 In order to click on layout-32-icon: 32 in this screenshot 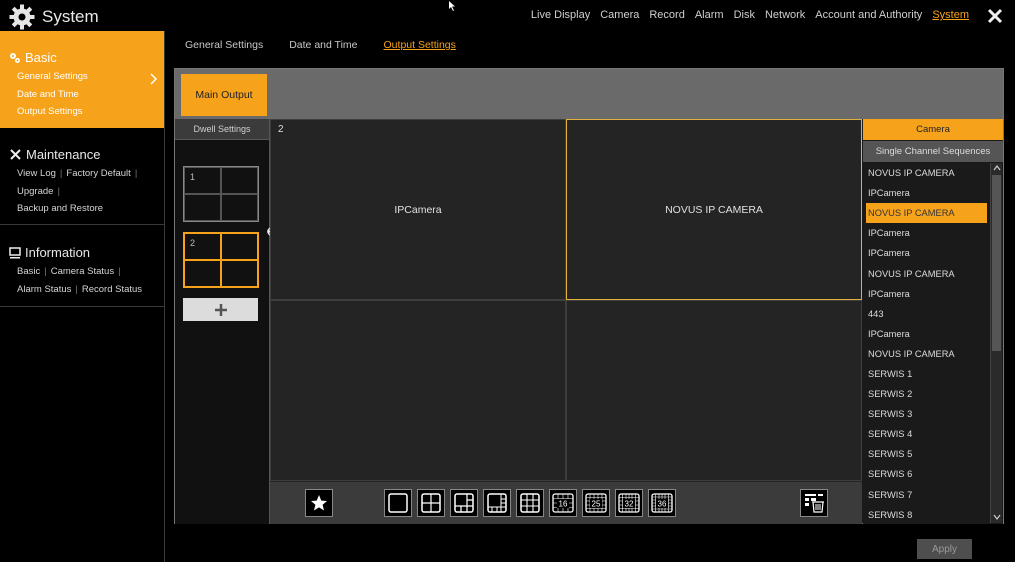, I will do `click(629, 503)`.